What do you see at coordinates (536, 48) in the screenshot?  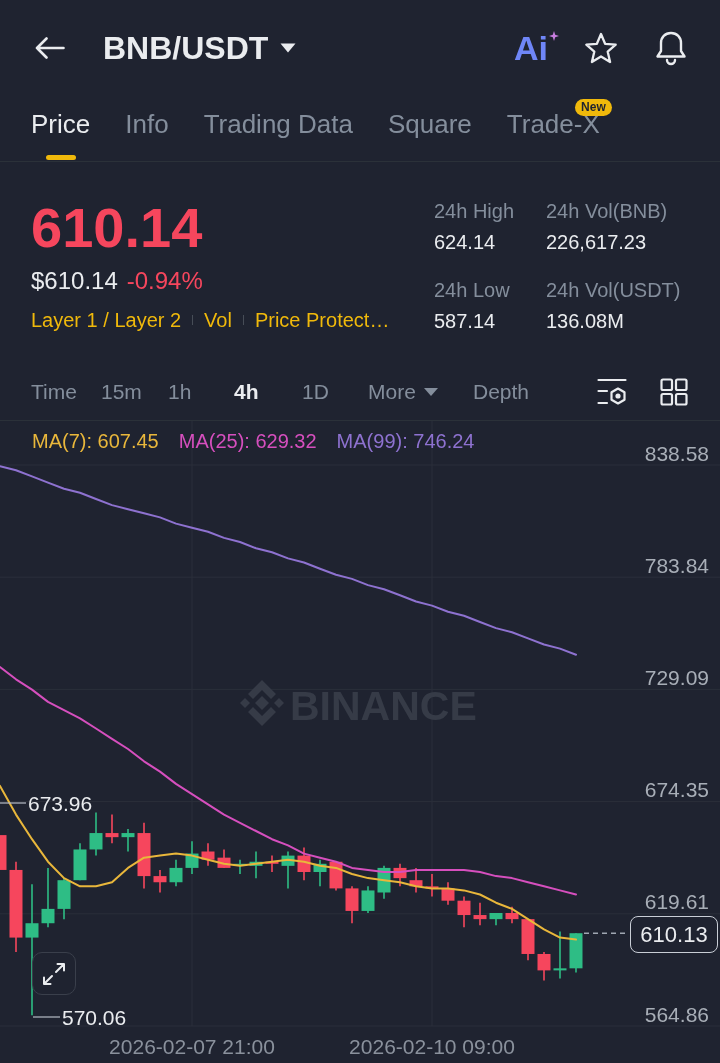 I see `ai-assistant-button: Ai` at bounding box center [536, 48].